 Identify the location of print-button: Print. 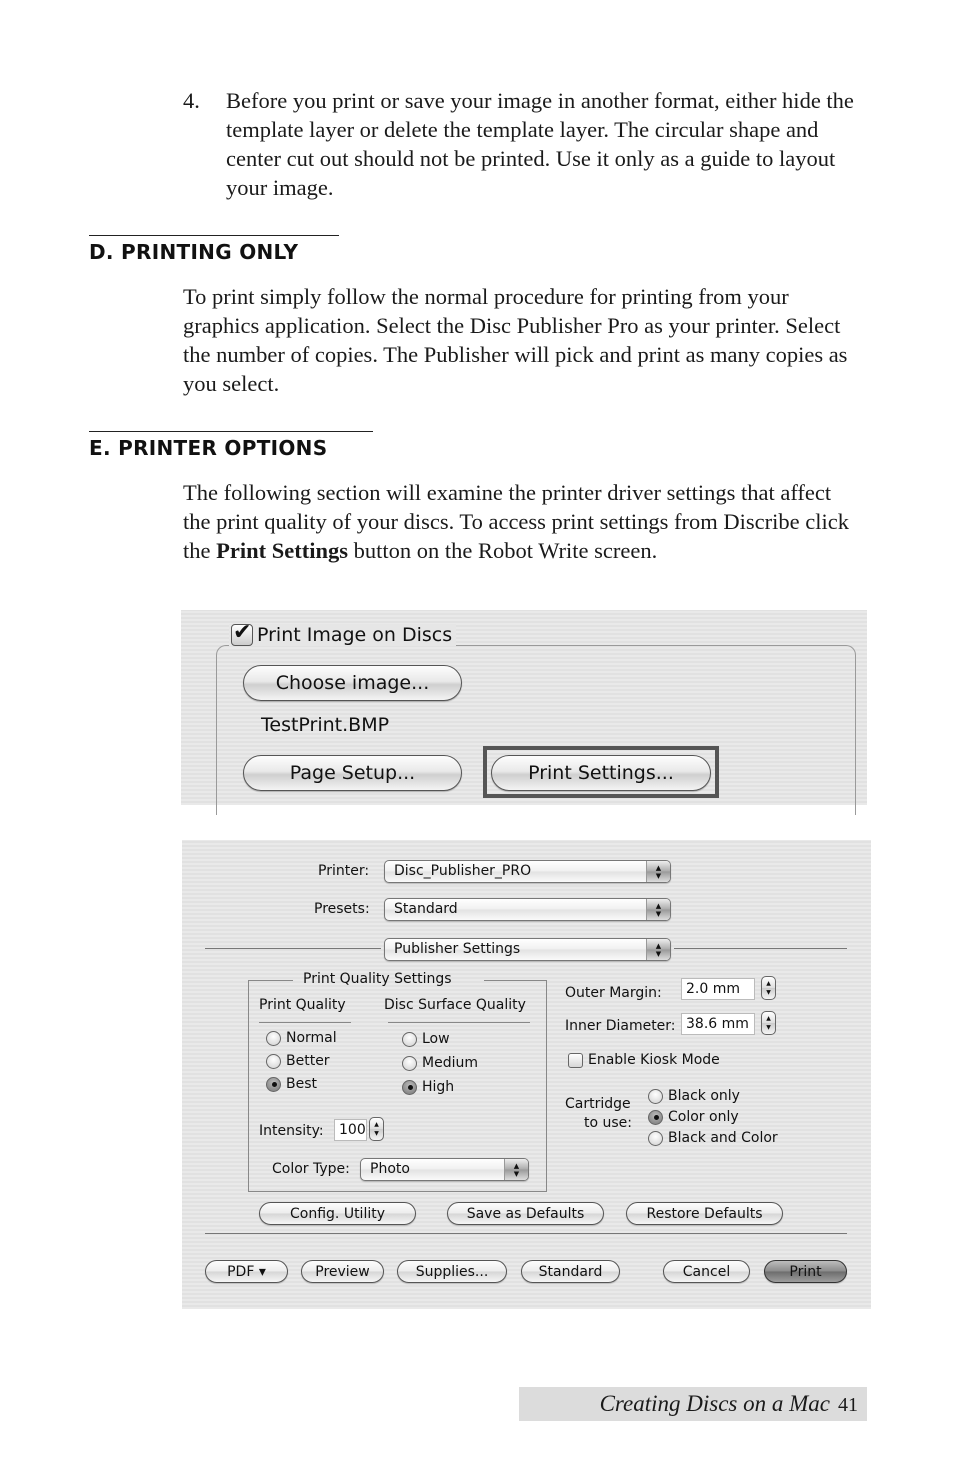
(805, 1271).